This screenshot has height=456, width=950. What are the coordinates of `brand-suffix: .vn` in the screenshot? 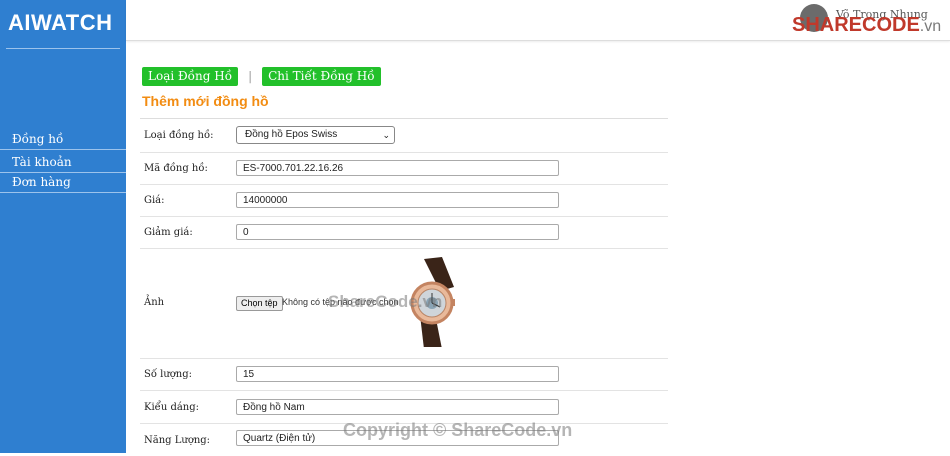 It's located at (930, 26).